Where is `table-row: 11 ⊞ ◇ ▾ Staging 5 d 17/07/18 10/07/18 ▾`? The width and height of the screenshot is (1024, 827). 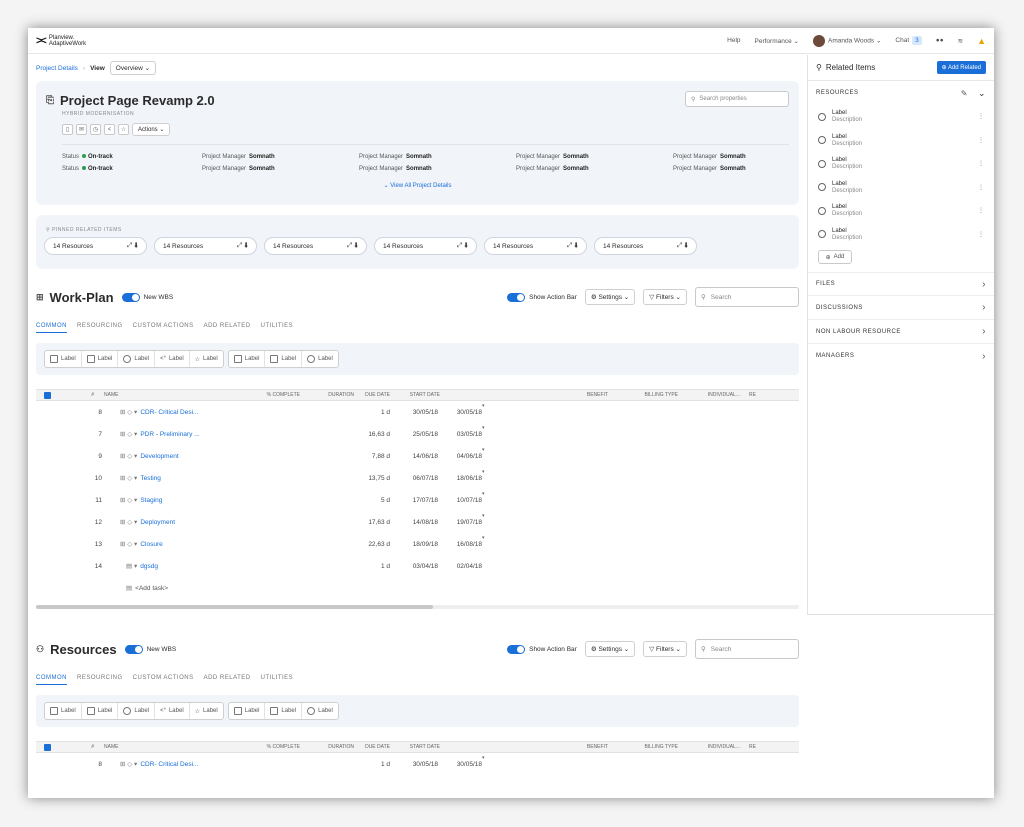 table-row: 11 ⊞ ◇ ▾ Staging 5 d 17/07/18 10/07/18 ▾ is located at coordinates (417, 500).